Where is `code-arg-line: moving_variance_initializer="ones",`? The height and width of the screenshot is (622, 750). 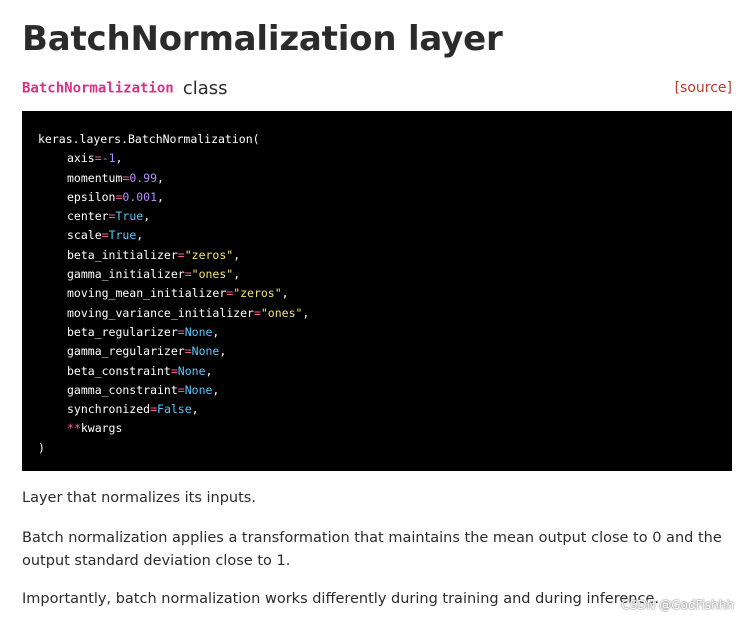
code-arg-line: moving_variance_initializer="ones", is located at coordinates (385, 313).